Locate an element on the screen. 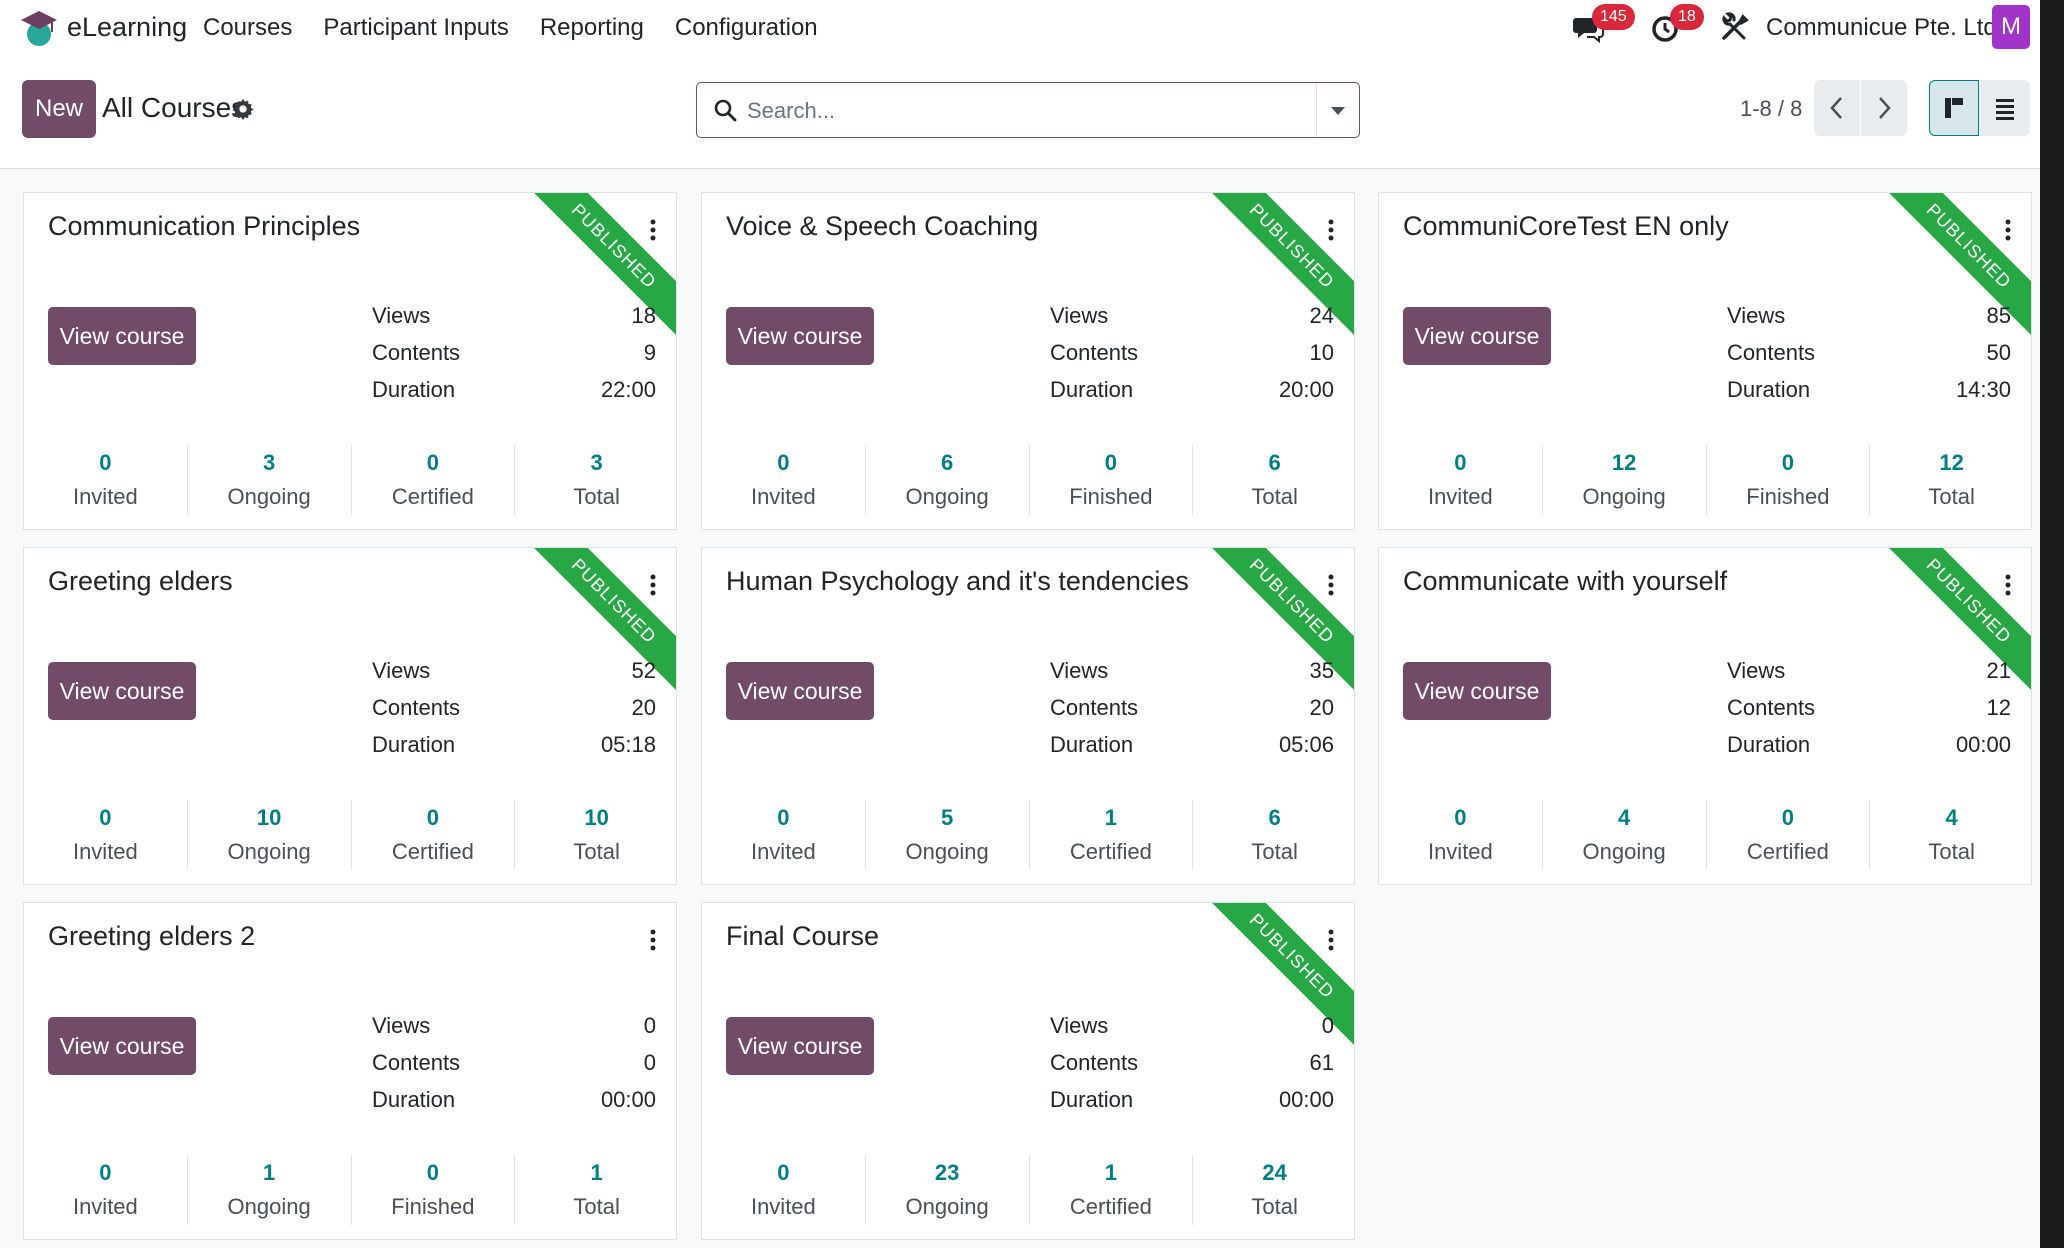 Image resolution: width=2064 pixels, height=1248 pixels. search-options-toggle is located at coordinates (1337, 110).